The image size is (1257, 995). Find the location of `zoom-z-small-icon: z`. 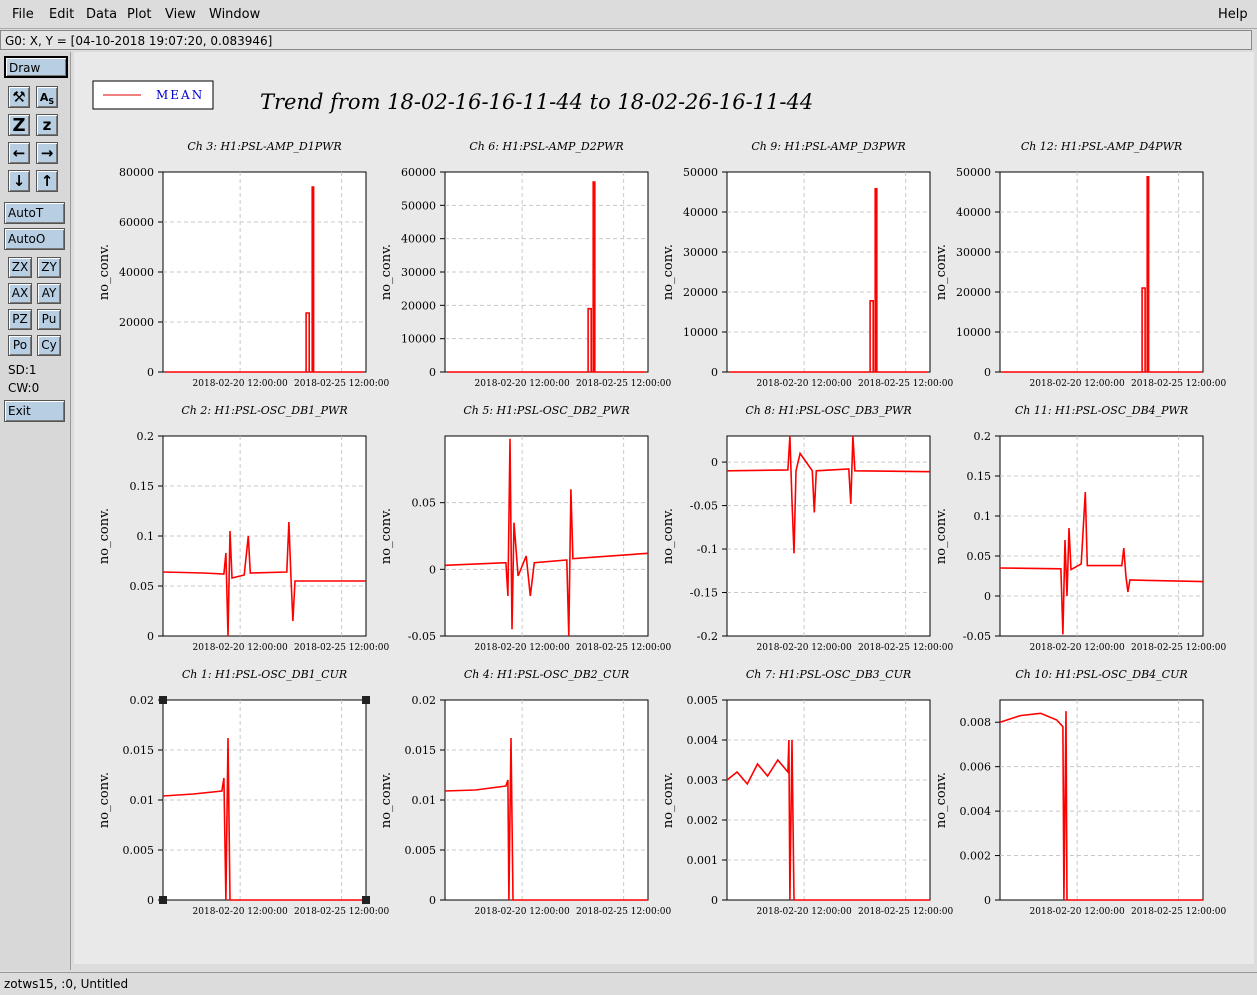

zoom-z-small-icon: z is located at coordinates (47, 125).